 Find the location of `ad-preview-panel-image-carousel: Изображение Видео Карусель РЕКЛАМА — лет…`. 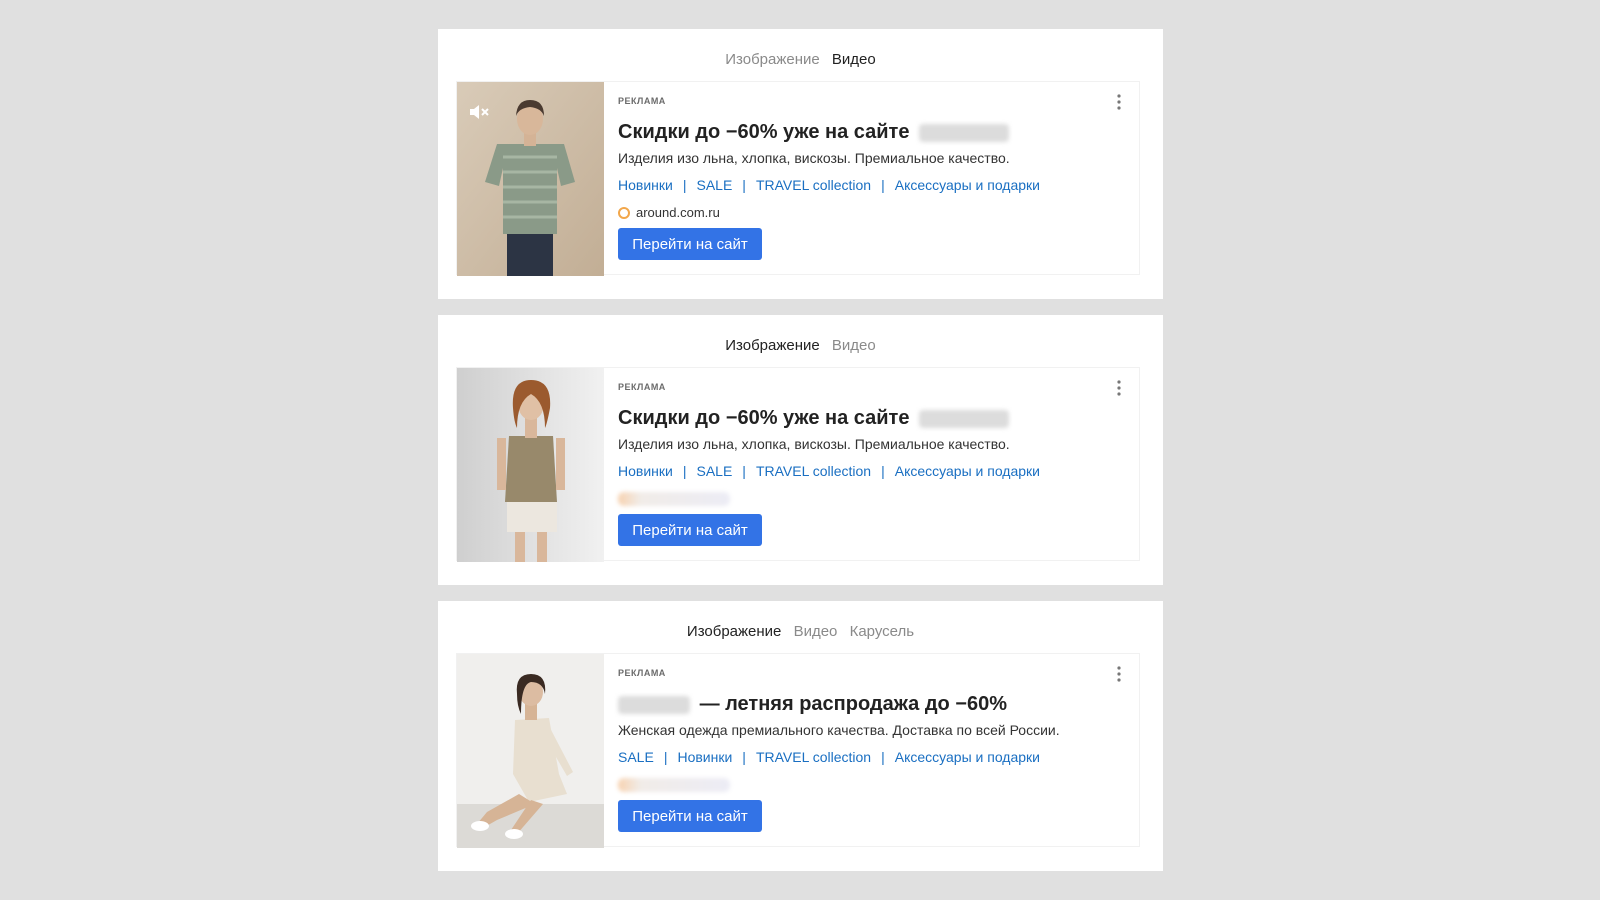

ad-preview-panel-image-carousel: Изображение Видео Карусель РЕКЛАМА — лет… is located at coordinates (800, 736).